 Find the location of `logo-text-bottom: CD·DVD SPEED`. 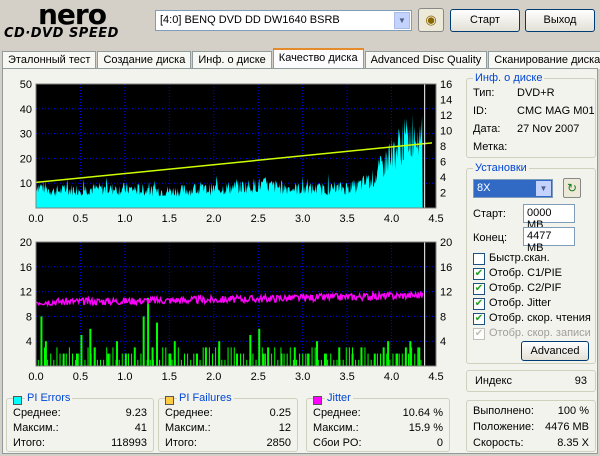

logo-text-bottom: CD·DVD SPEED is located at coordinates (61, 33).